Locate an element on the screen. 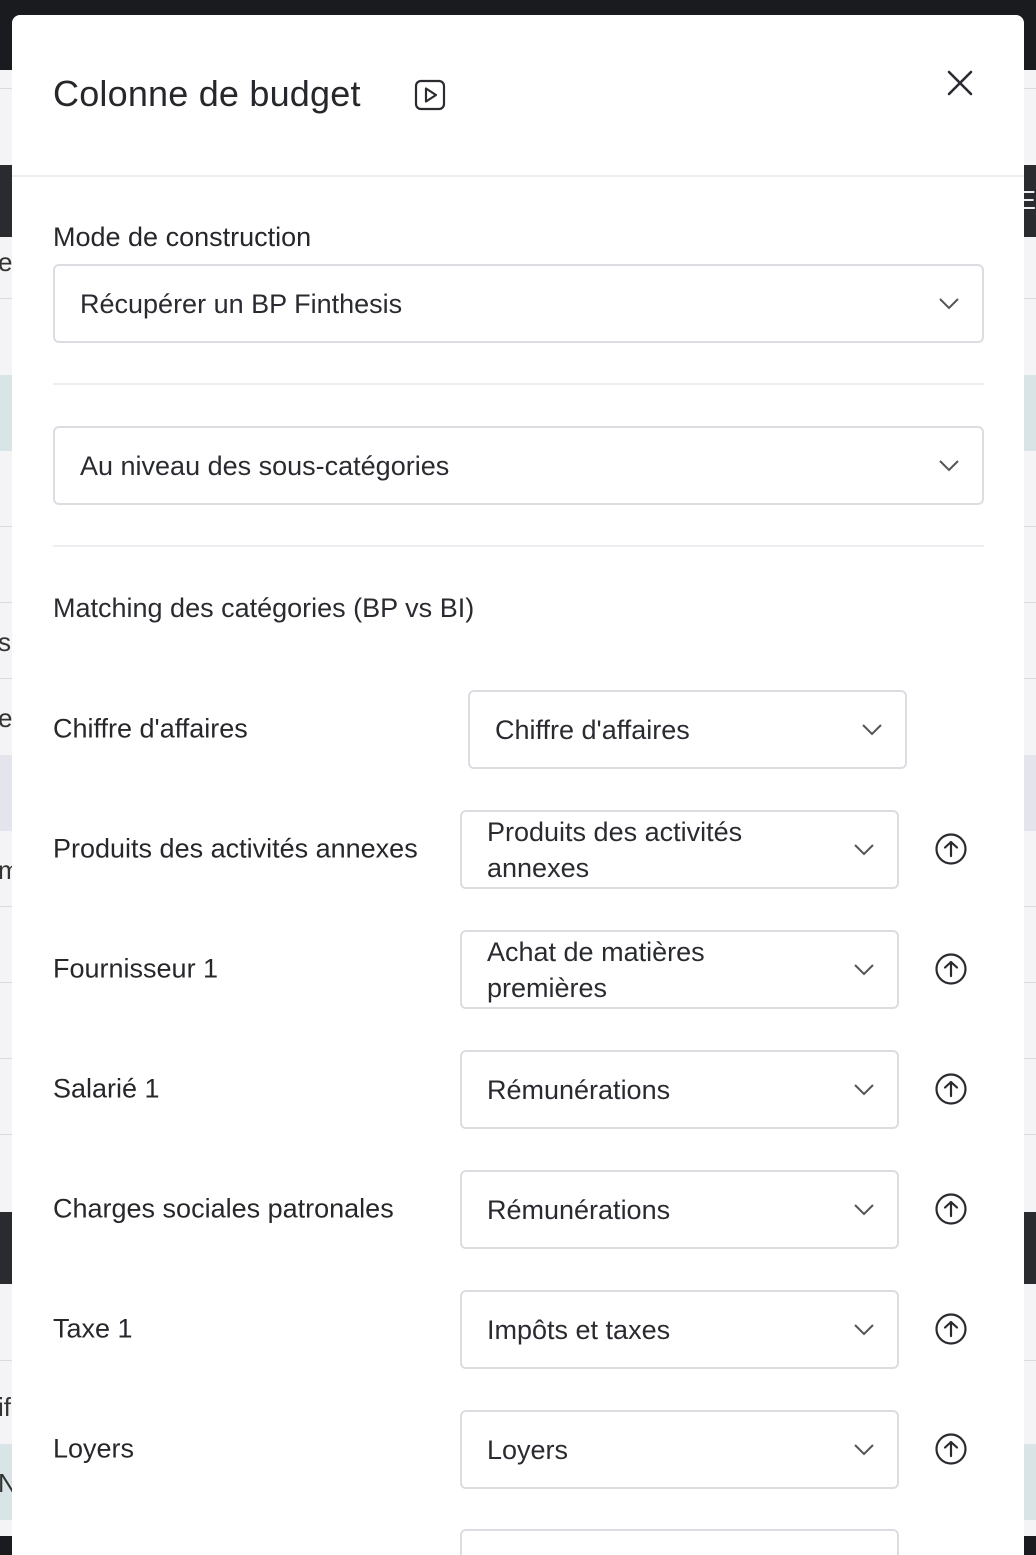 The image size is (1036, 1555). matching-row-select-partial is located at coordinates (679, 1542).